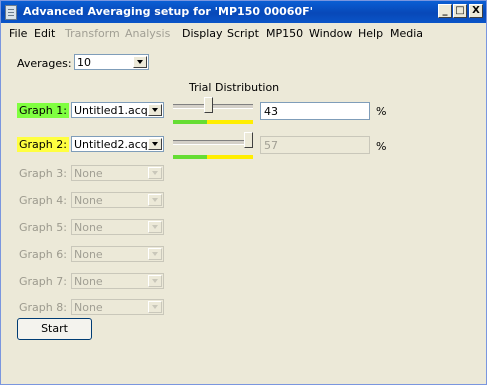  Describe the element at coordinates (84, 62) in the screenshot. I see `averages-value: 10` at that location.